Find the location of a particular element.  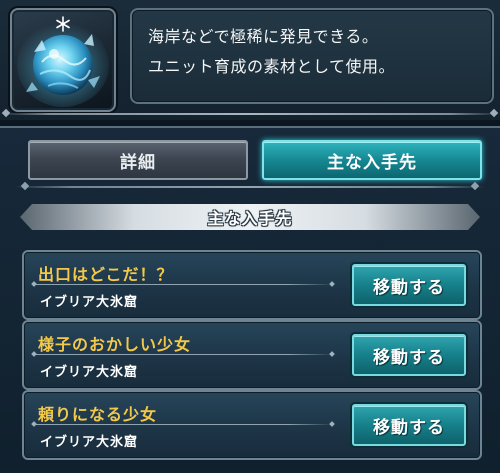

tab-details: 詳細 is located at coordinates (138, 160).